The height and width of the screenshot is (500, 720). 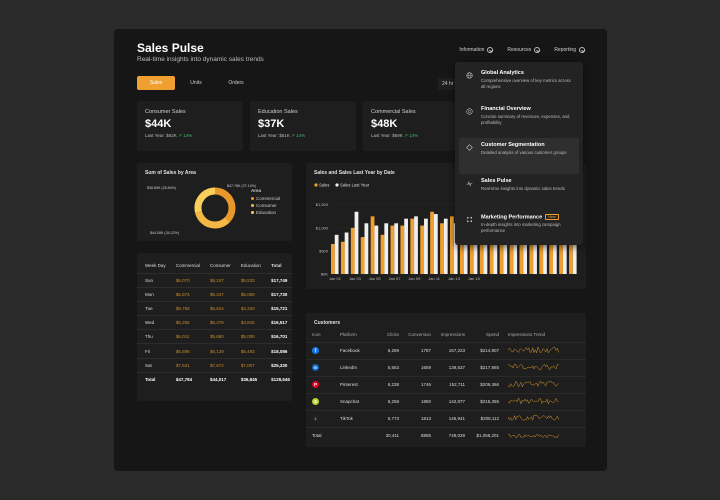 What do you see at coordinates (393, 334) in the screenshot?
I see `col-header: Clicks` at bounding box center [393, 334].